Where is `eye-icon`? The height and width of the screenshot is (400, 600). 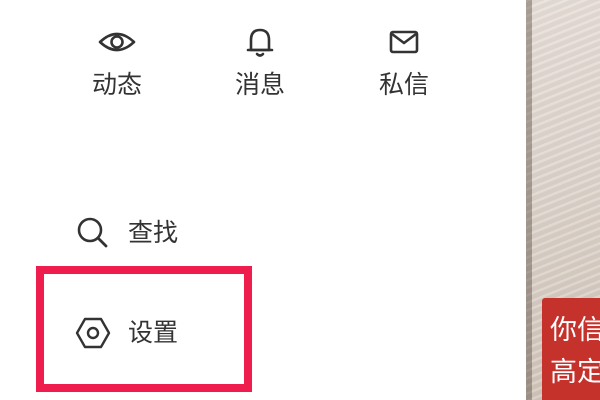
eye-icon is located at coordinates (117, 42).